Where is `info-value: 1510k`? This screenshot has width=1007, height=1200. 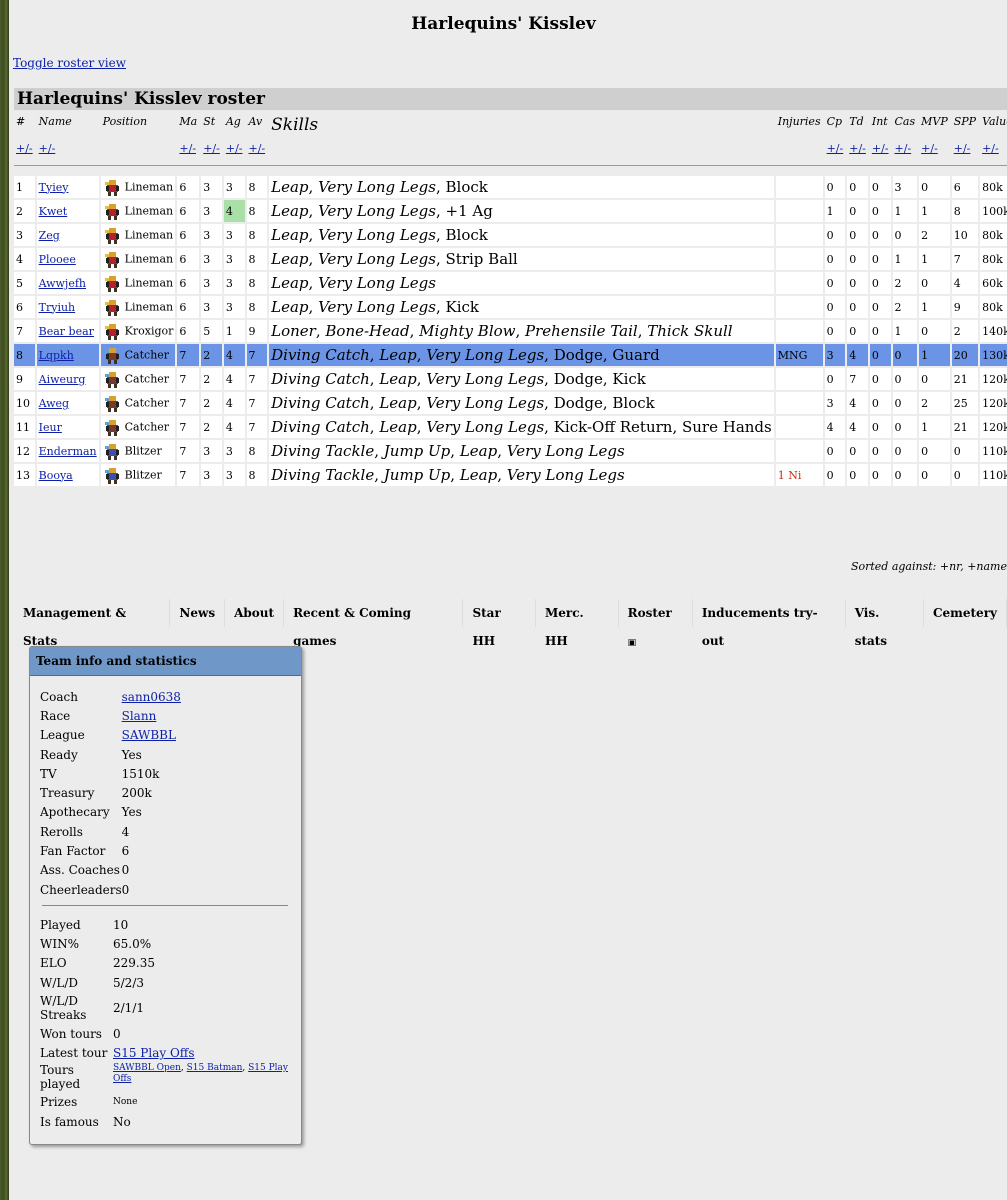 info-value: 1510k is located at coordinates (140, 773).